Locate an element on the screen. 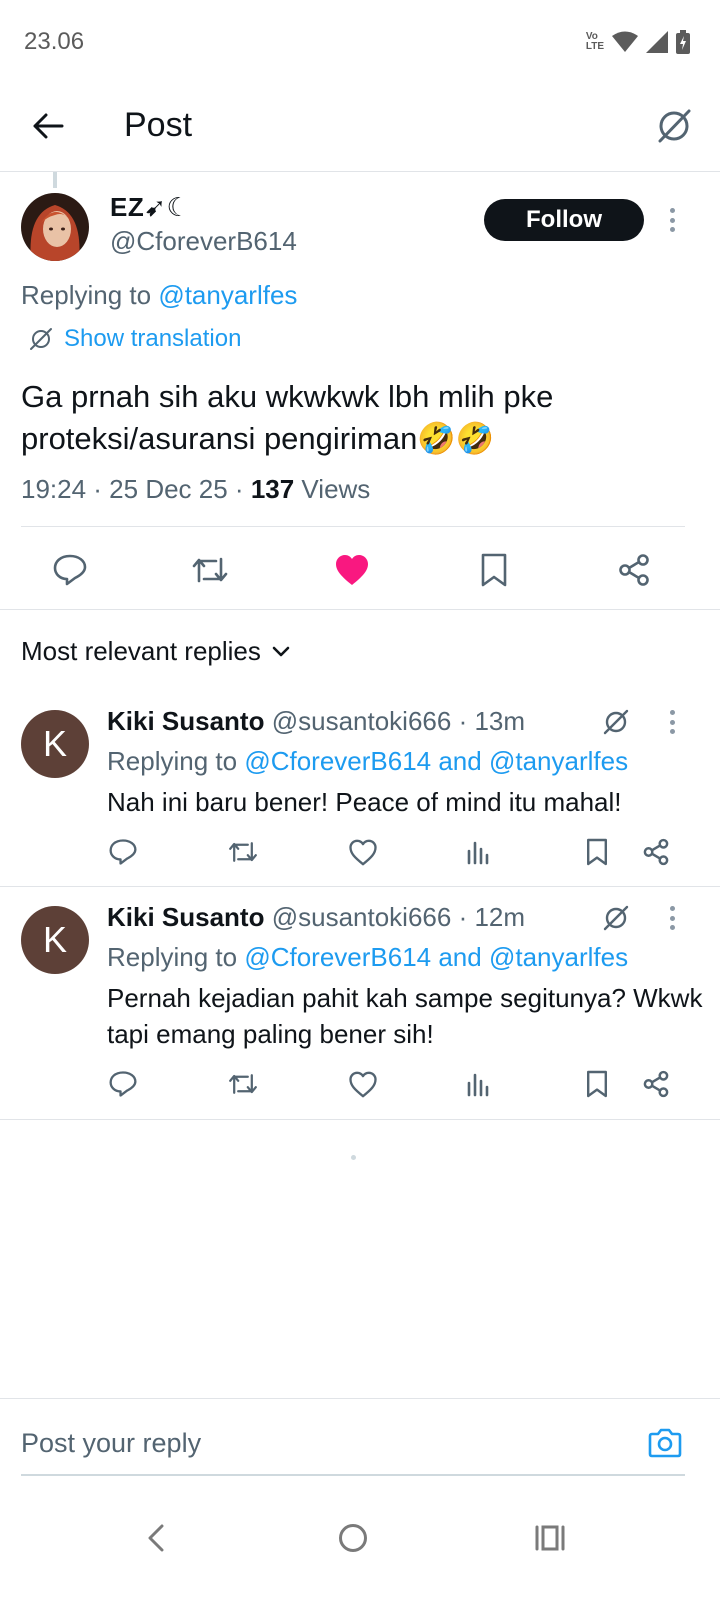  nav-back-icon is located at coordinates (156, 1538).